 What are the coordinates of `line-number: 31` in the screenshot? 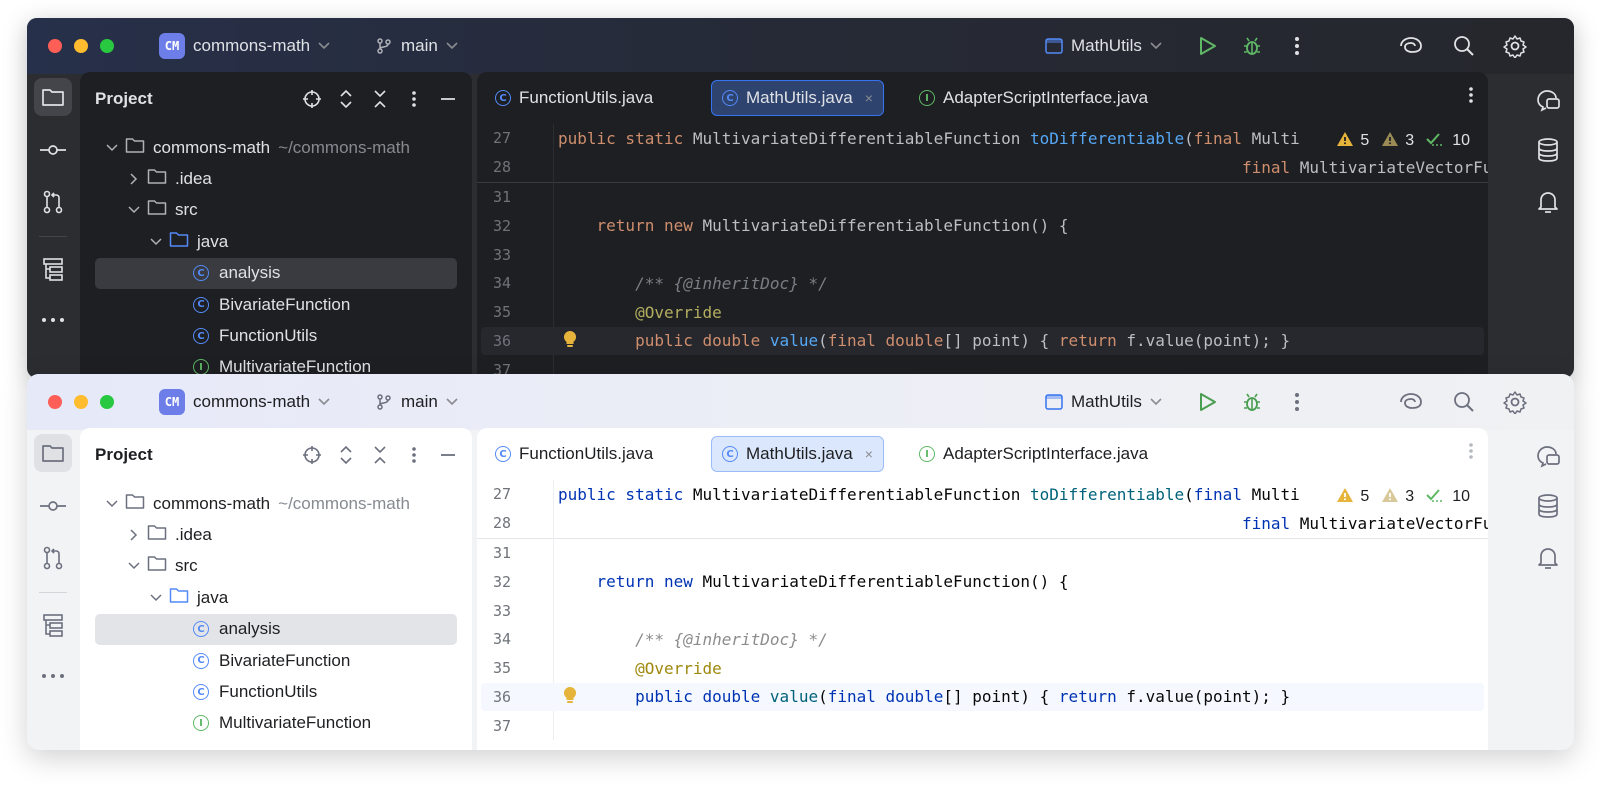 It's located at (501, 552).